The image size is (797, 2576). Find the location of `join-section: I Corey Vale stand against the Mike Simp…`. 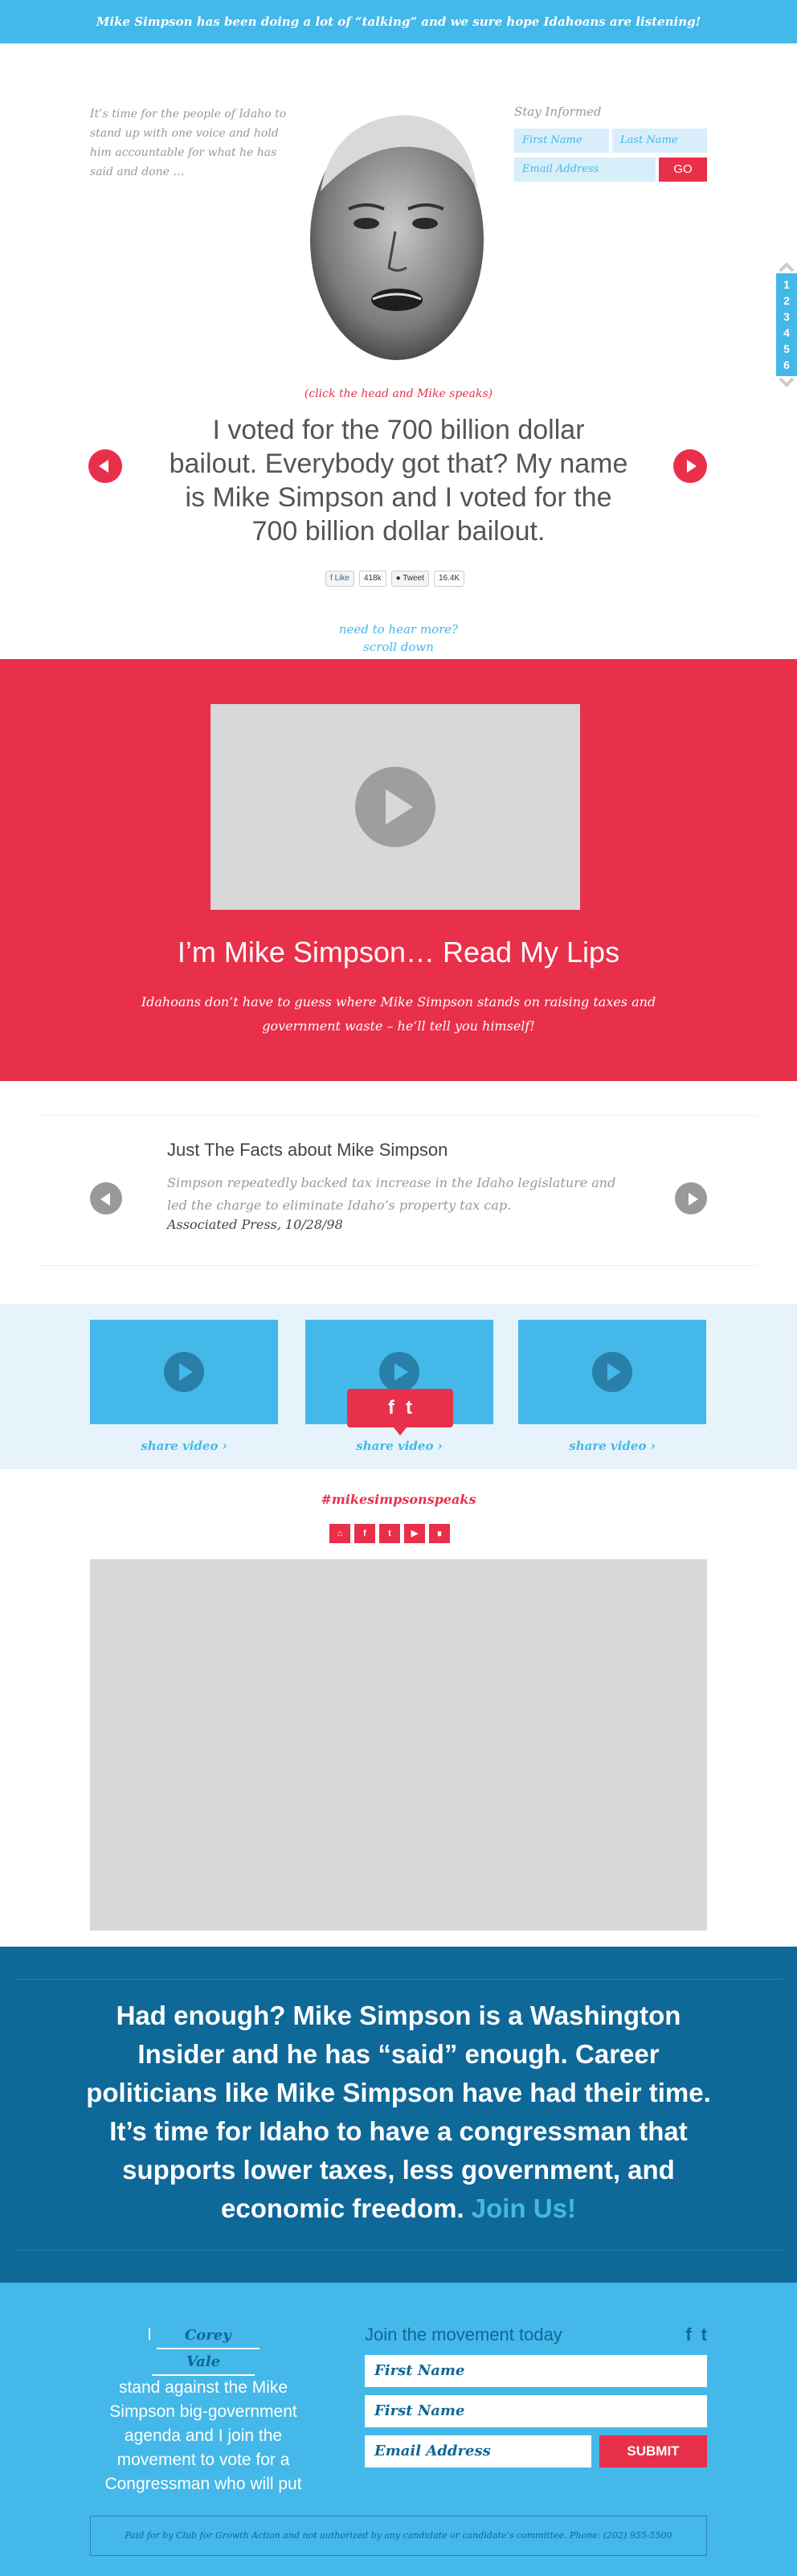

join-section: I Corey Vale stand against the Mike Simp… is located at coordinates (398, 2429).